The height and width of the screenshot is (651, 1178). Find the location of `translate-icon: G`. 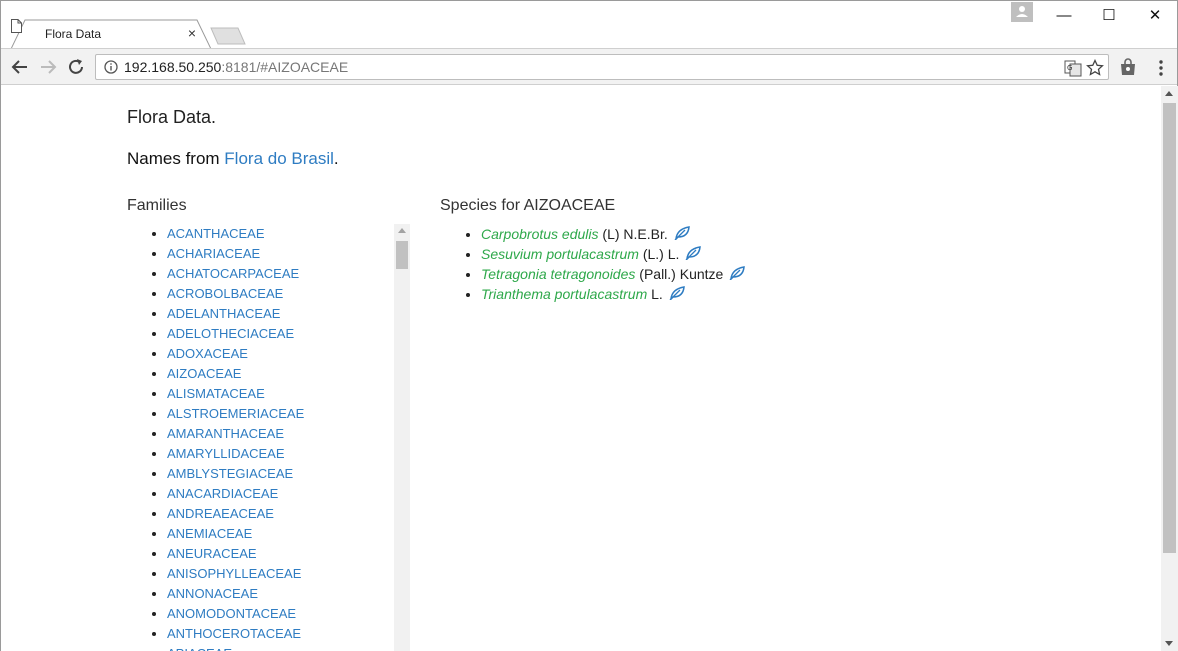

translate-icon: G is located at coordinates (1073, 68).